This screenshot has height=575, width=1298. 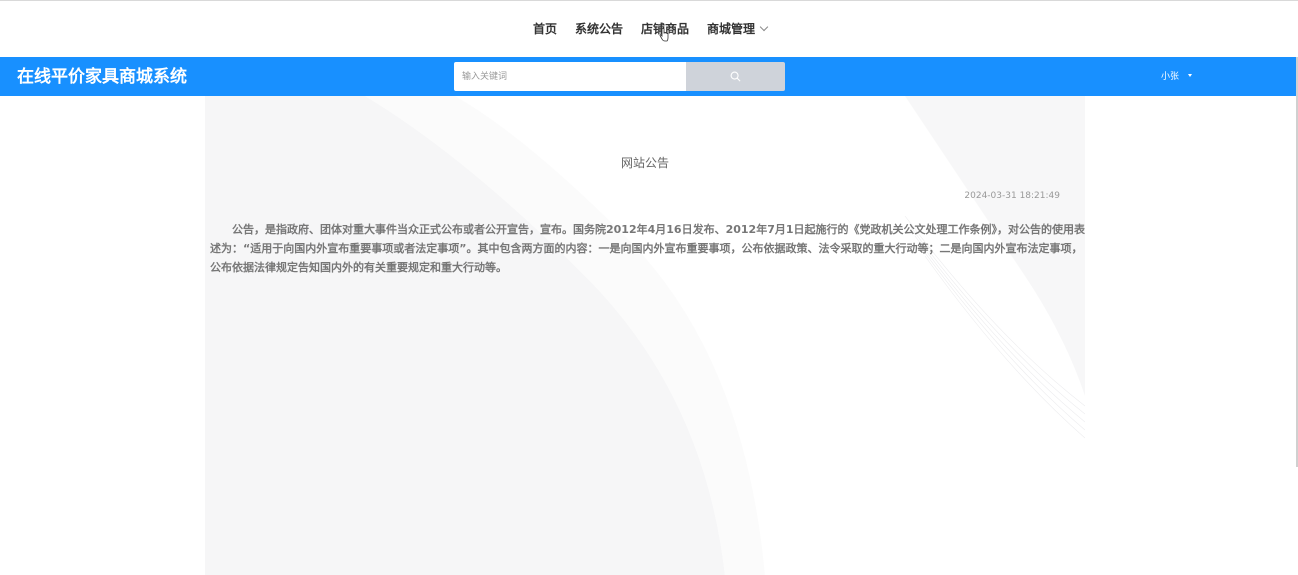 I want to click on caret-down-icon, so click(x=1190, y=75).